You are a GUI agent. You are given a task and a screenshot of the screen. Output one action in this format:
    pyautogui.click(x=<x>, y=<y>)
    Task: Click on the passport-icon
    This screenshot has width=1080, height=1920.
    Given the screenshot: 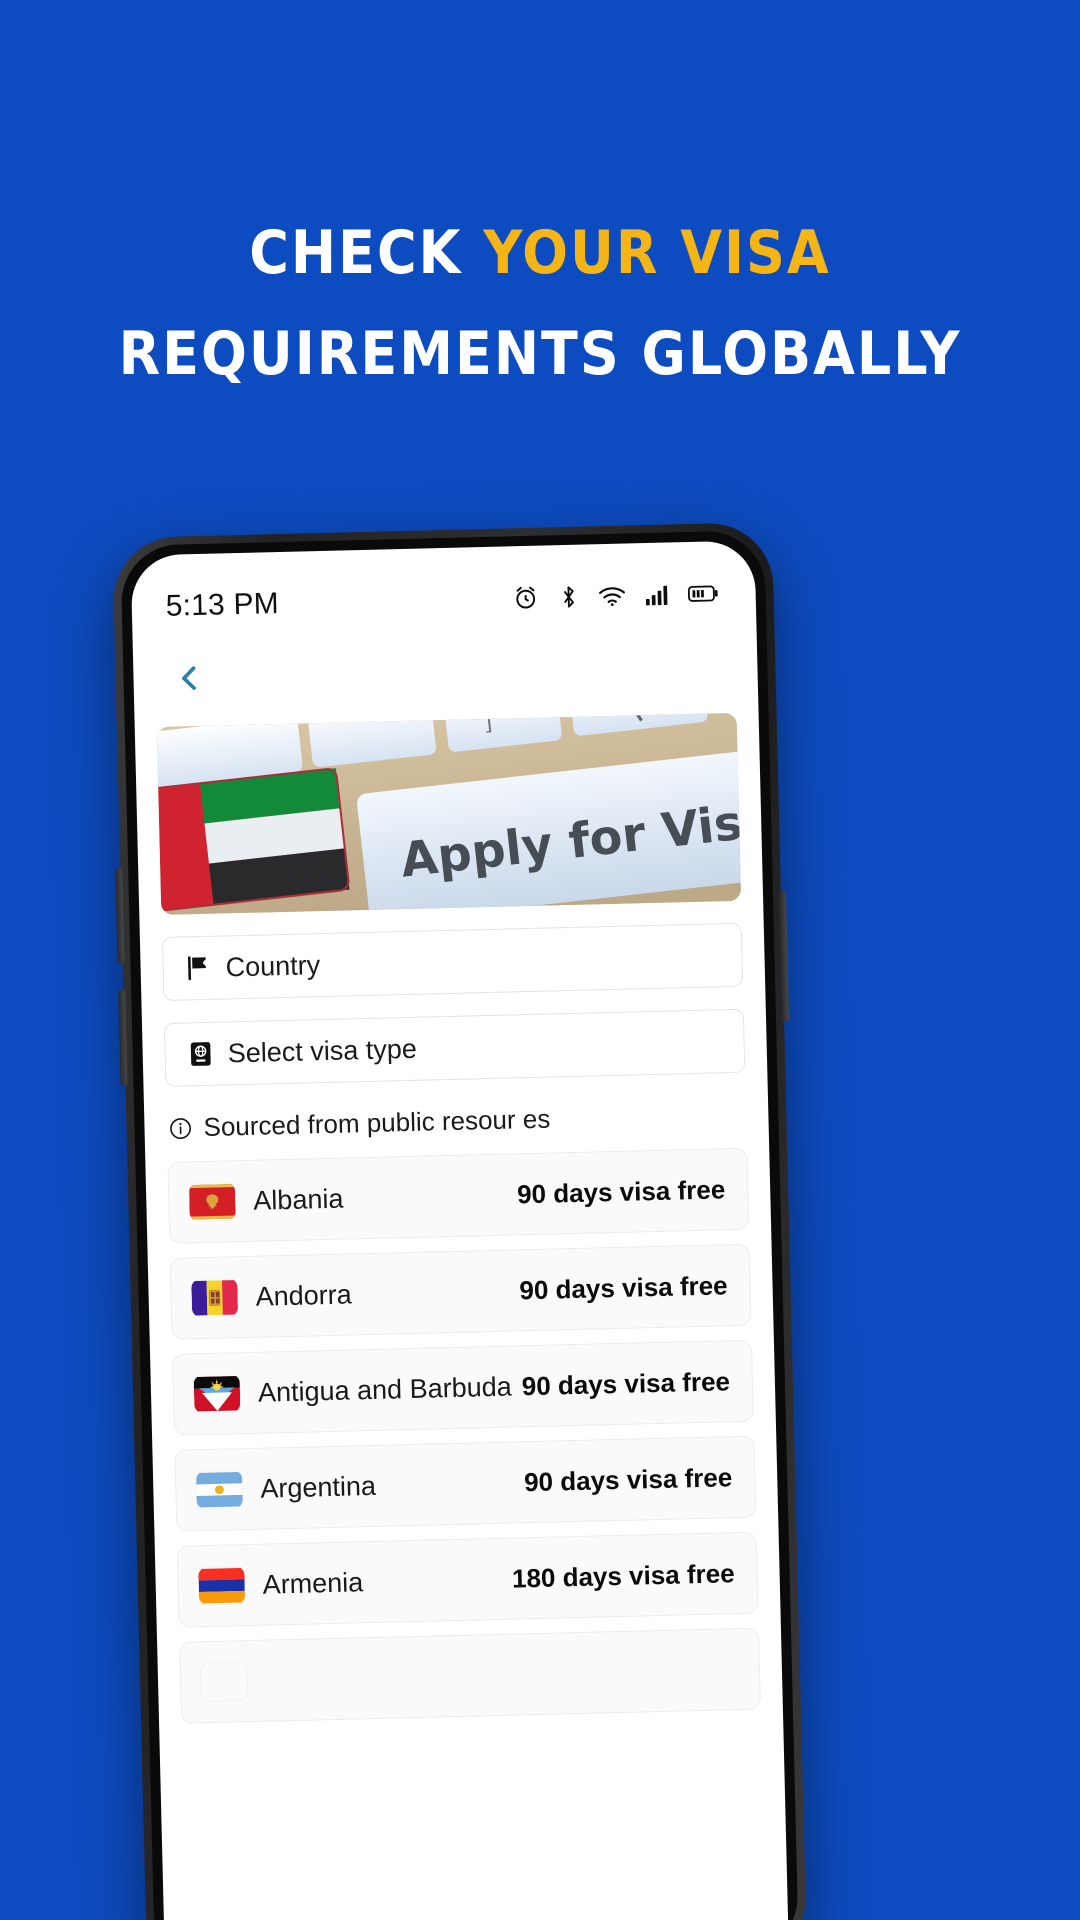 What is the action you would take?
    pyautogui.click(x=200, y=1054)
    